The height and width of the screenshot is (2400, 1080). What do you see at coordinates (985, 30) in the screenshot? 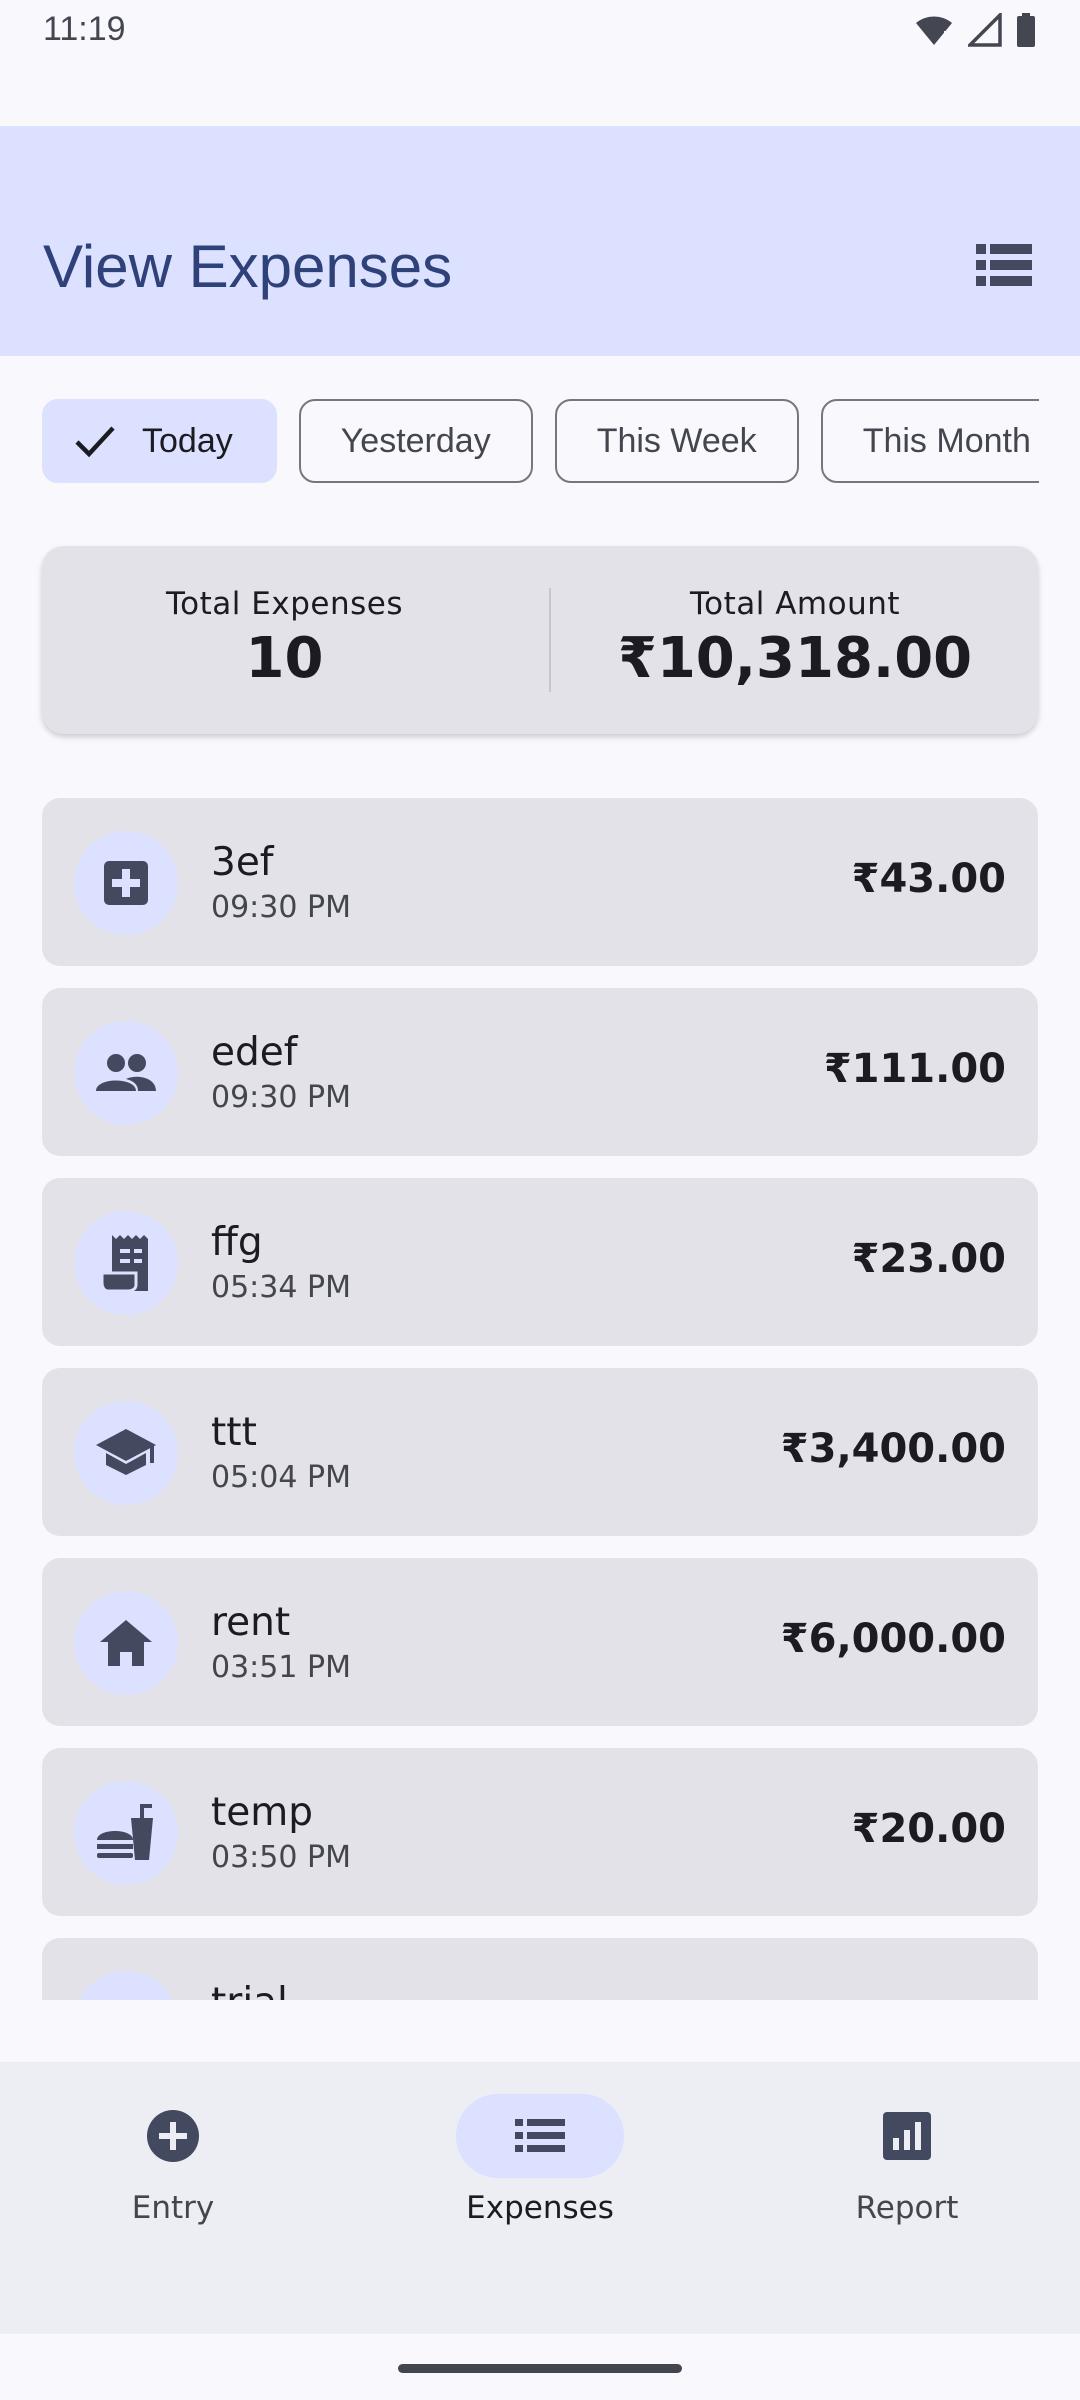
I see `signal-icon` at bounding box center [985, 30].